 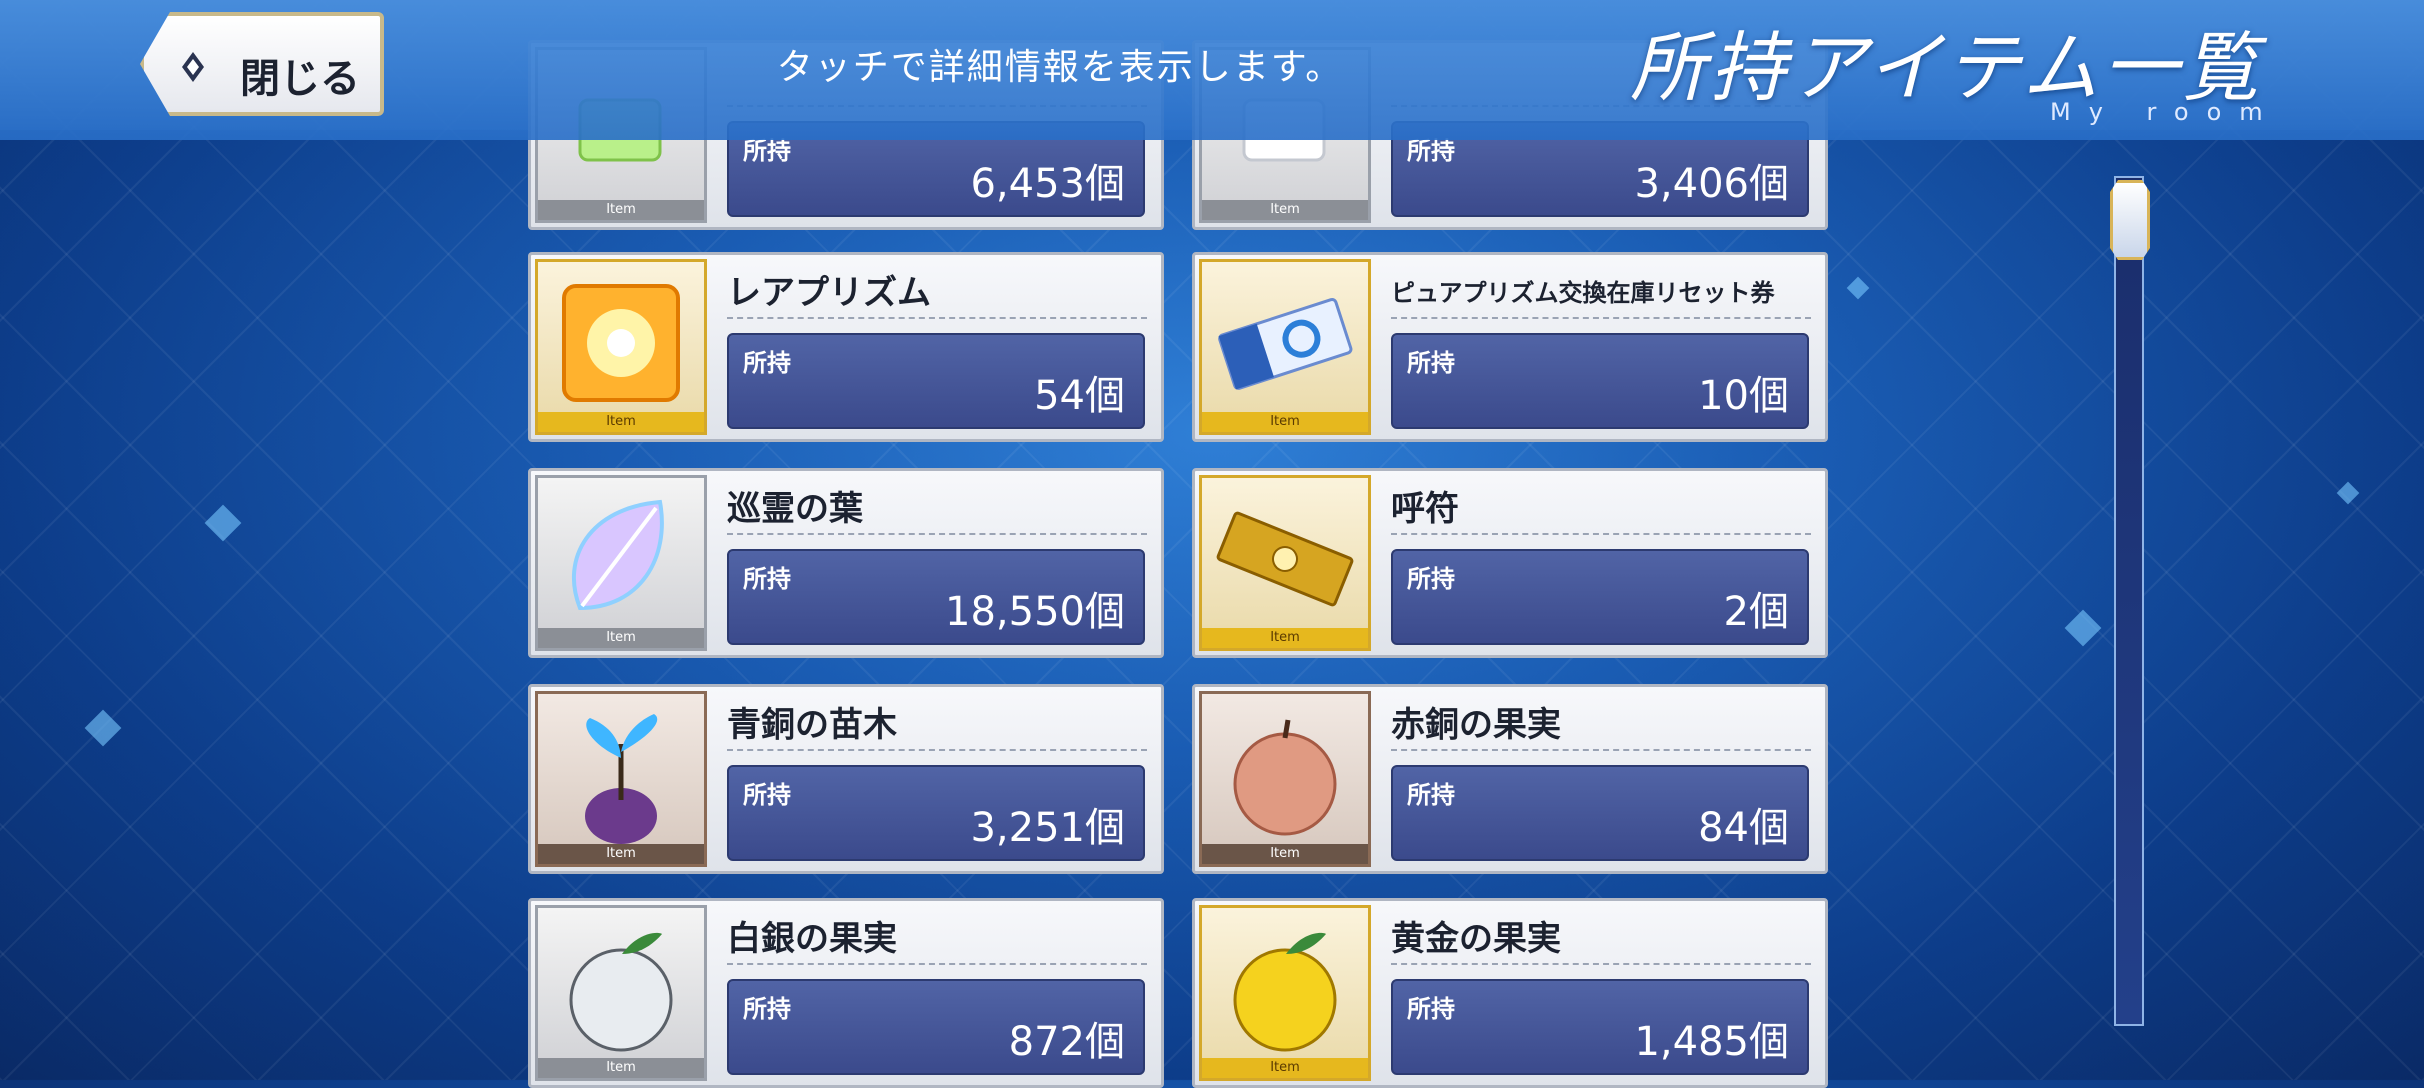 I want to click on count-box: 所持 84個, so click(x=1600, y=813).